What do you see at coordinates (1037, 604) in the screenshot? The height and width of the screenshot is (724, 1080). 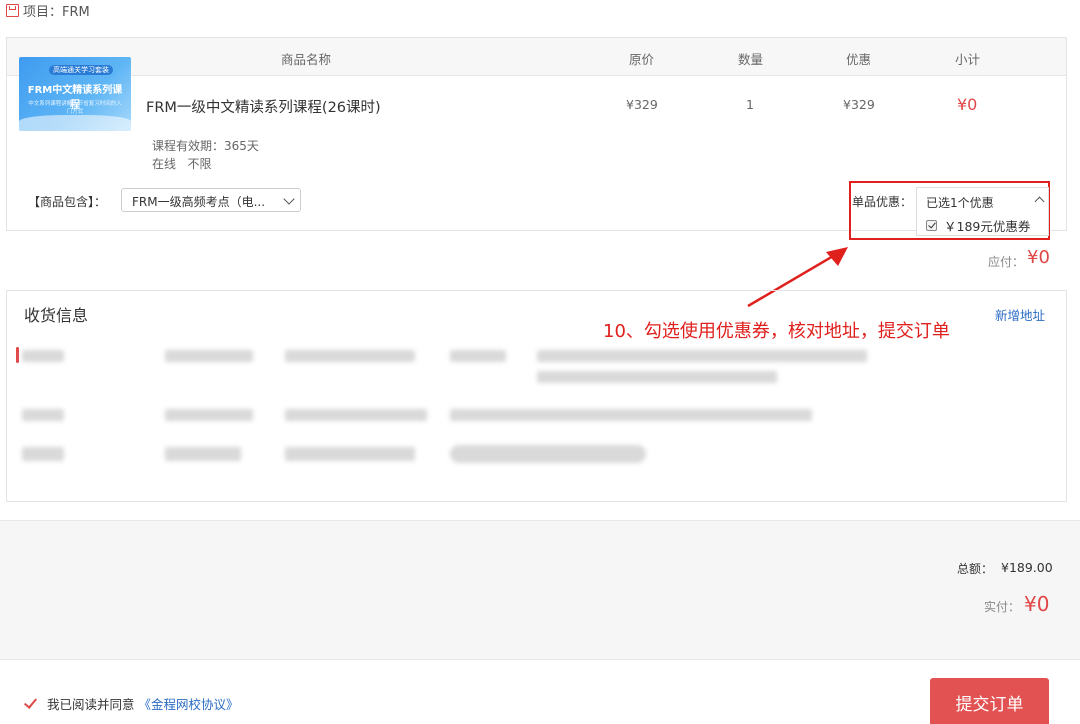 I see `actual-pay-value: ¥0` at bounding box center [1037, 604].